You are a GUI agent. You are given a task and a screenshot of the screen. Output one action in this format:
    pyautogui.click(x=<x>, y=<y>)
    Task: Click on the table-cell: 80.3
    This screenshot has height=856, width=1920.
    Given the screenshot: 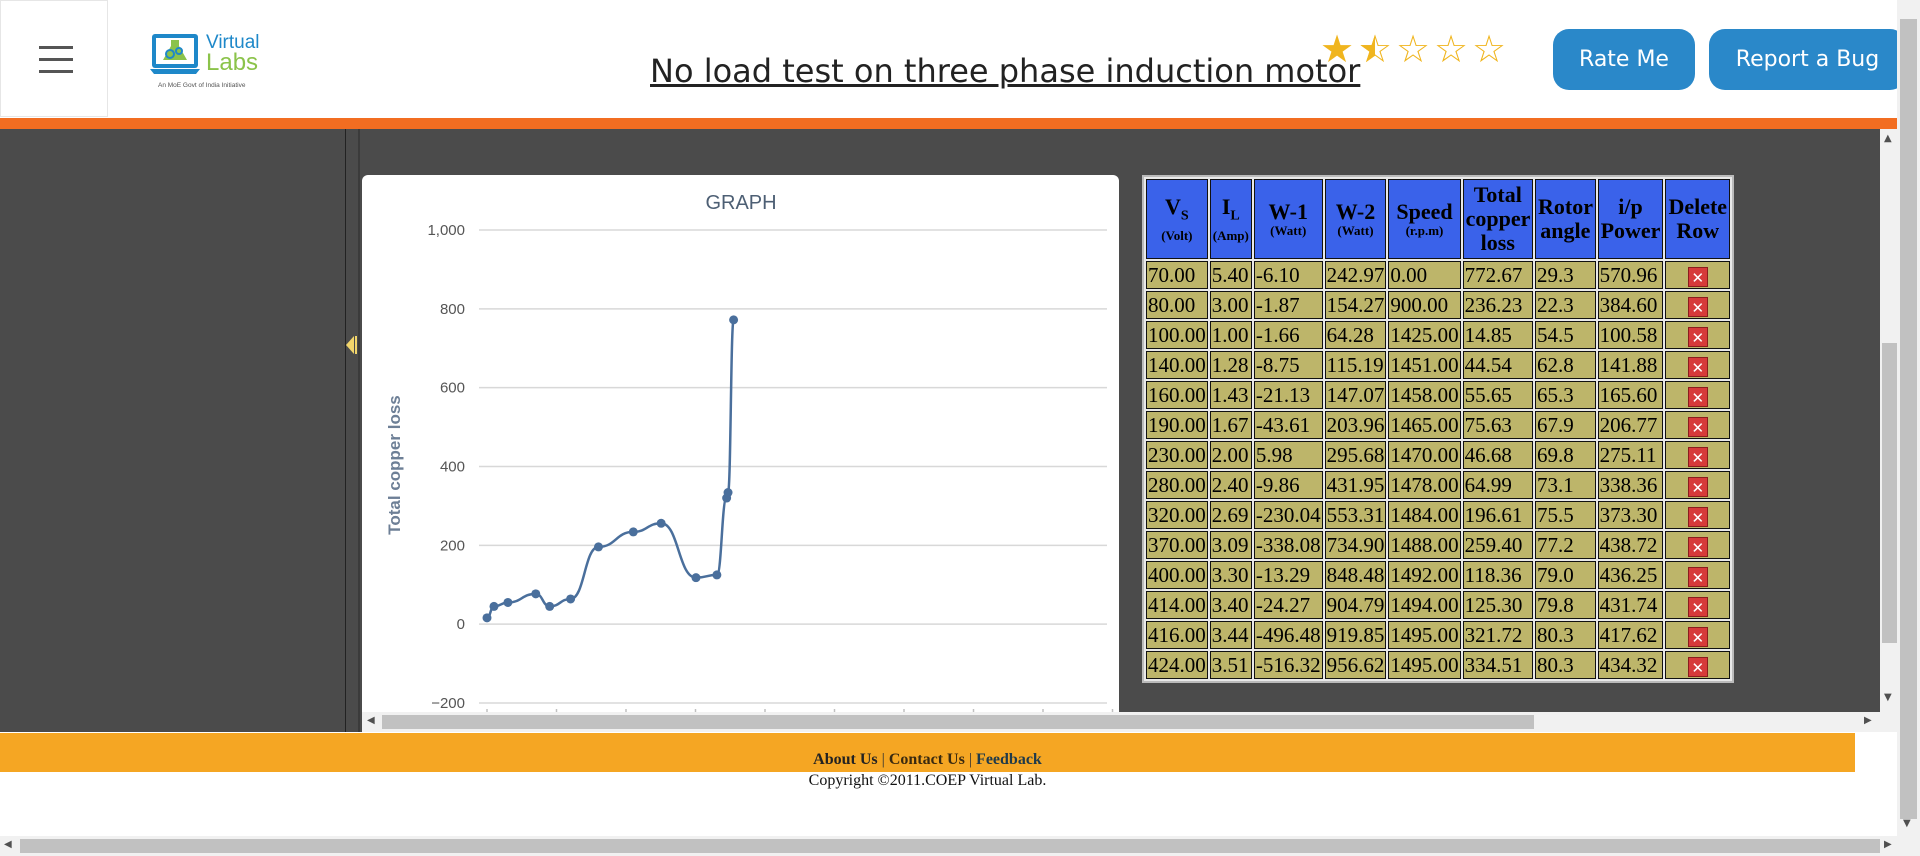 What is the action you would take?
    pyautogui.click(x=1565, y=665)
    